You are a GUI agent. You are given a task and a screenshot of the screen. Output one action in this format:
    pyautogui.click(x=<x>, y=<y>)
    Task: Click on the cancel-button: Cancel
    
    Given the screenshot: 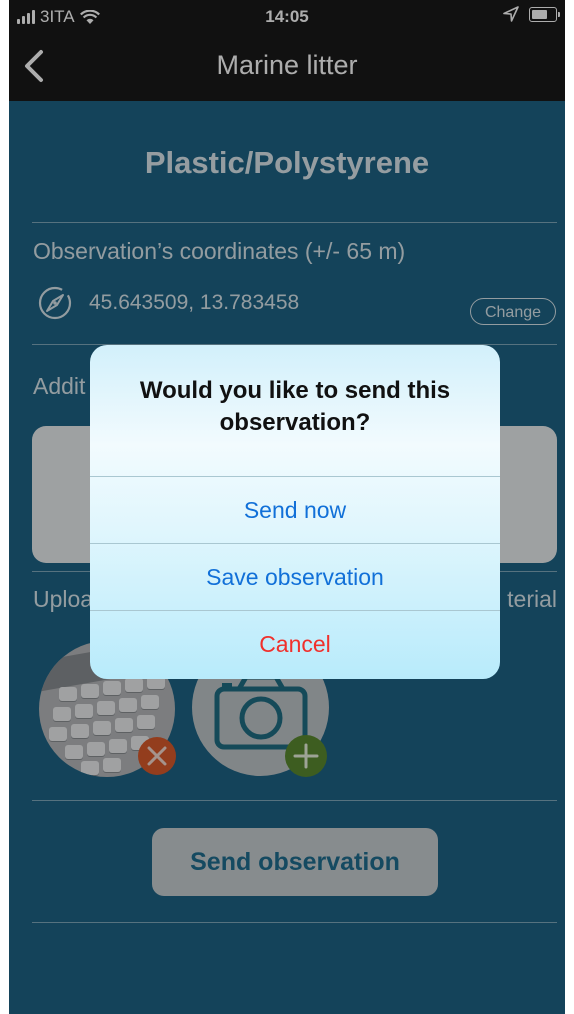 What is the action you would take?
    pyautogui.click(x=295, y=644)
    